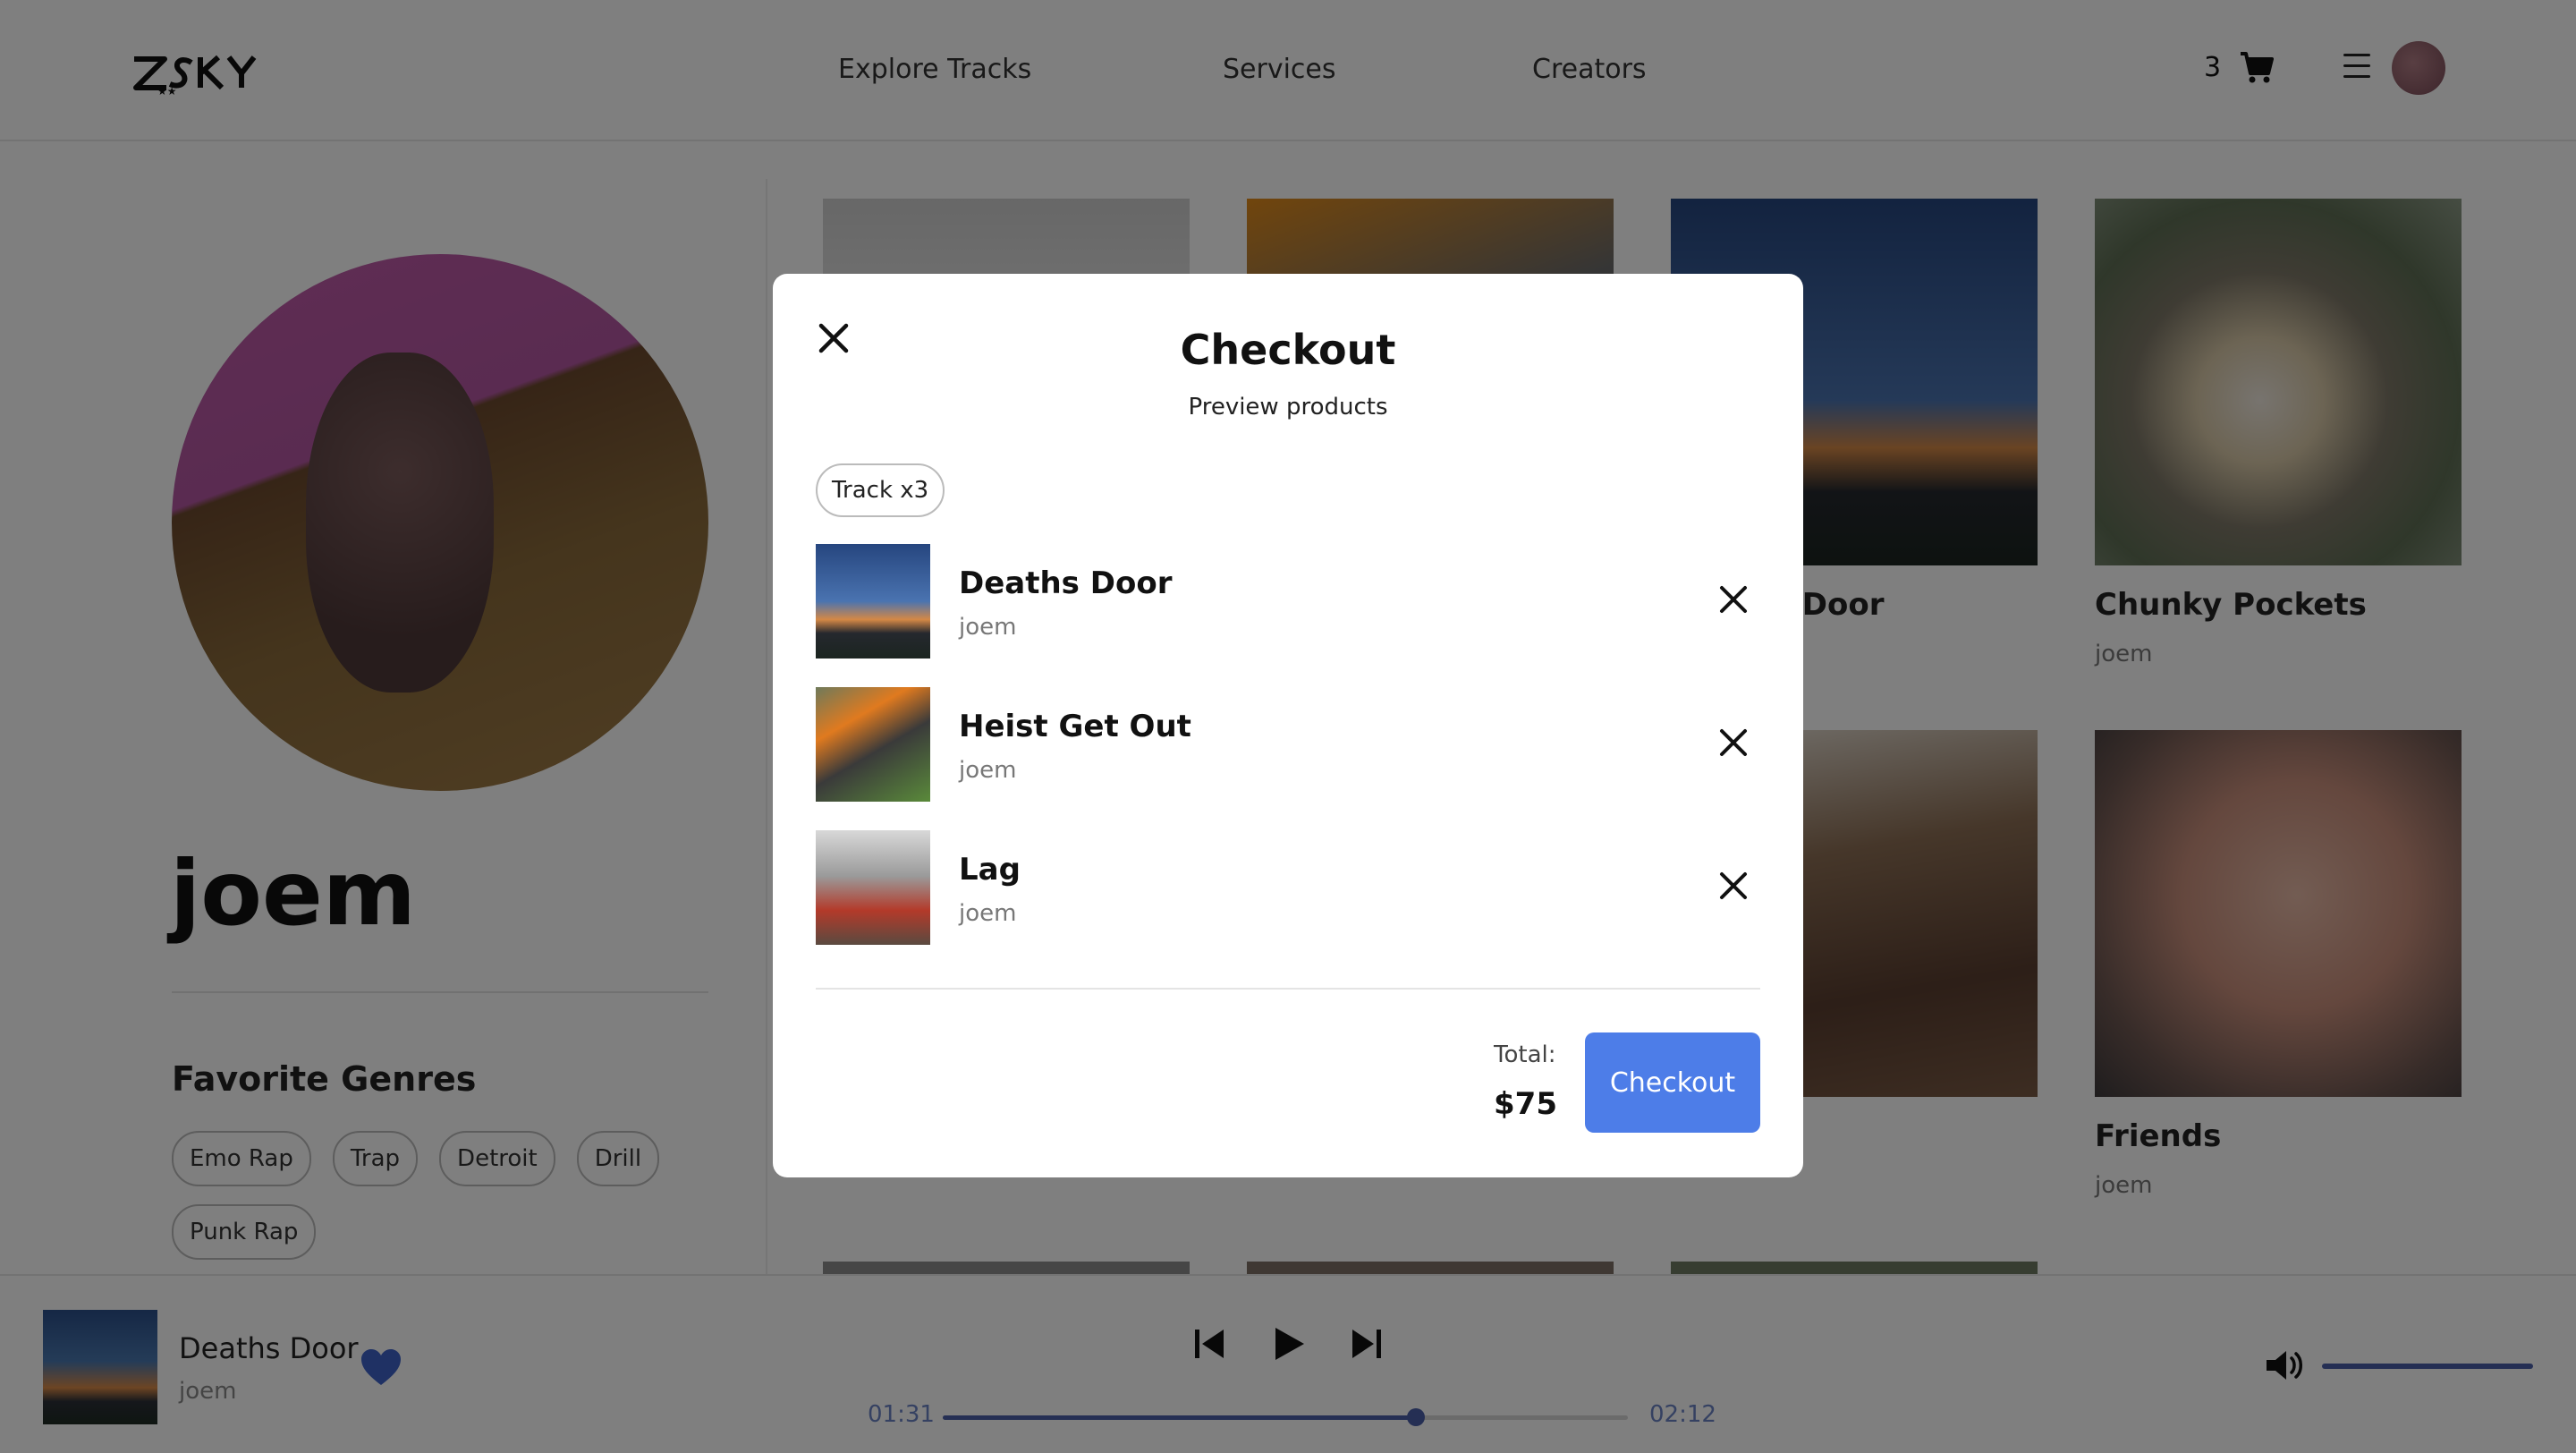  Describe the element at coordinates (990, 870) in the screenshot. I see `item-title: Lag` at that location.